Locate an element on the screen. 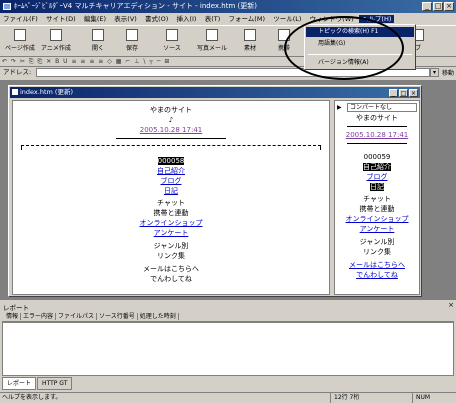 This screenshot has width=456, height=403. doc-close-button: × is located at coordinates (413, 93).